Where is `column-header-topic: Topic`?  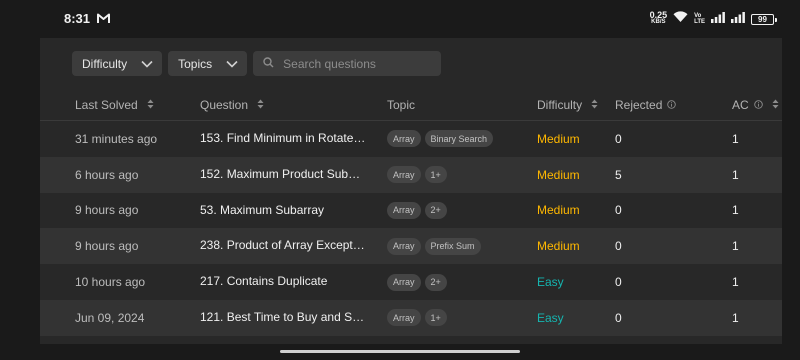
column-header-topic: Topic is located at coordinates (401, 105).